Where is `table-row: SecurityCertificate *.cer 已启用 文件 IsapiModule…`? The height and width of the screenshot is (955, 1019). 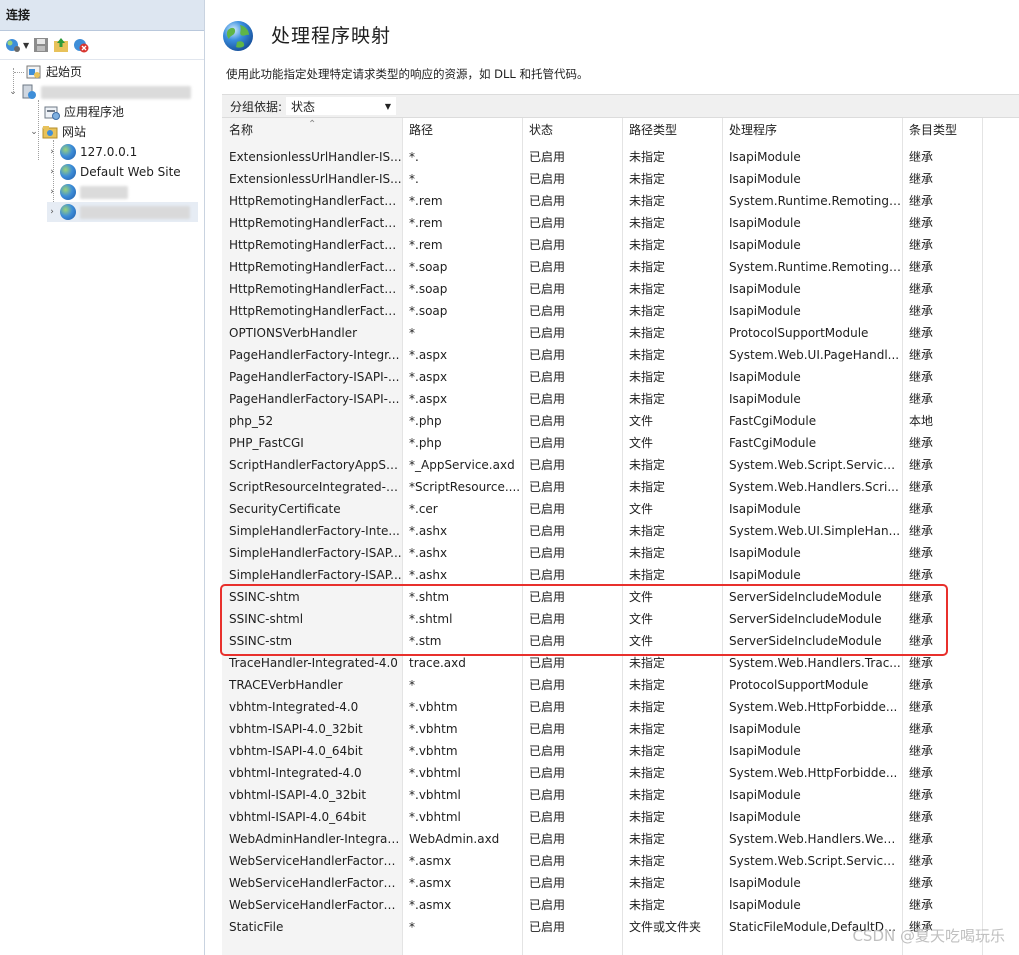 table-row: SecurityCertificate *.cer 已启用 文件 IsapiModule… is located at coordinates (620, 509).